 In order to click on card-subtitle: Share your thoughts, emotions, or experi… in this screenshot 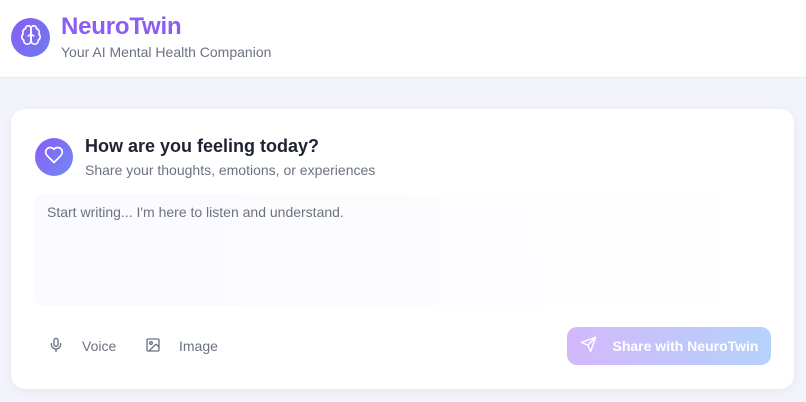, I will do `click(230, 170)`.